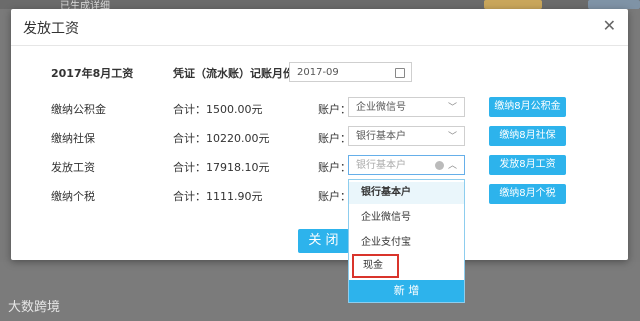 The height and width of the screenshot is (321, 640). I want to click on voucher-month-value: 2017-09, so click(318, 72).